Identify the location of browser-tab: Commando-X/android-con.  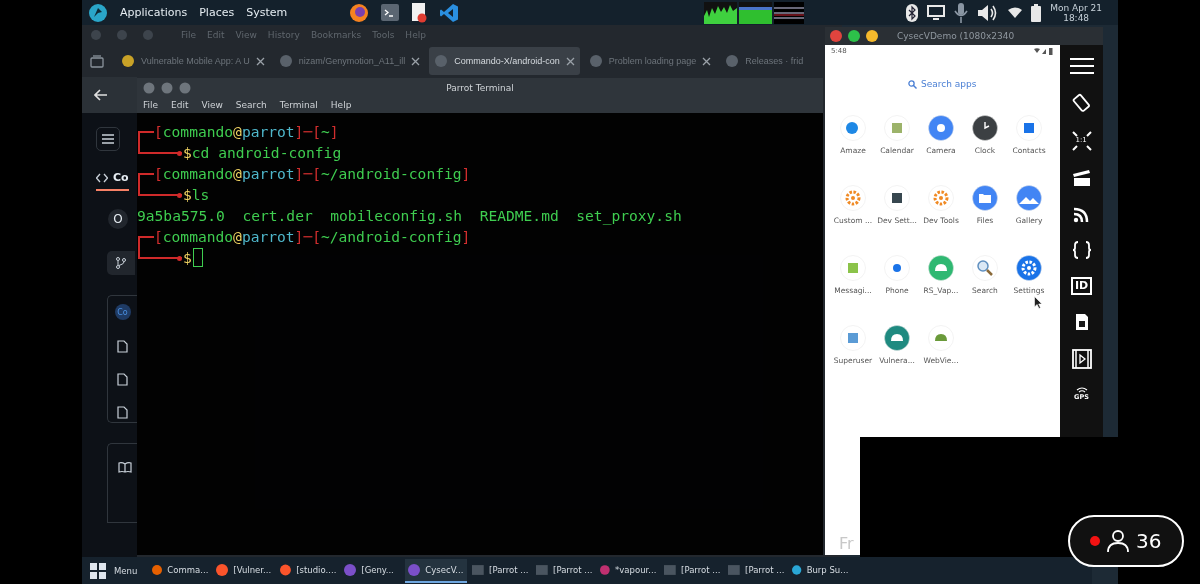
(504, 61).